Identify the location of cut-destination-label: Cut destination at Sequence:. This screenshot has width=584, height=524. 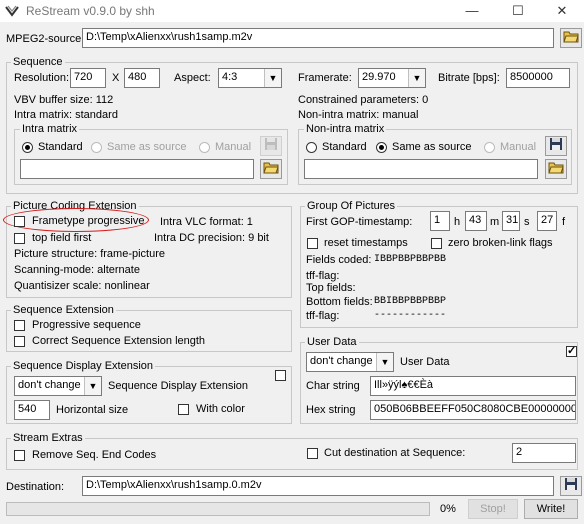
(395, 453).